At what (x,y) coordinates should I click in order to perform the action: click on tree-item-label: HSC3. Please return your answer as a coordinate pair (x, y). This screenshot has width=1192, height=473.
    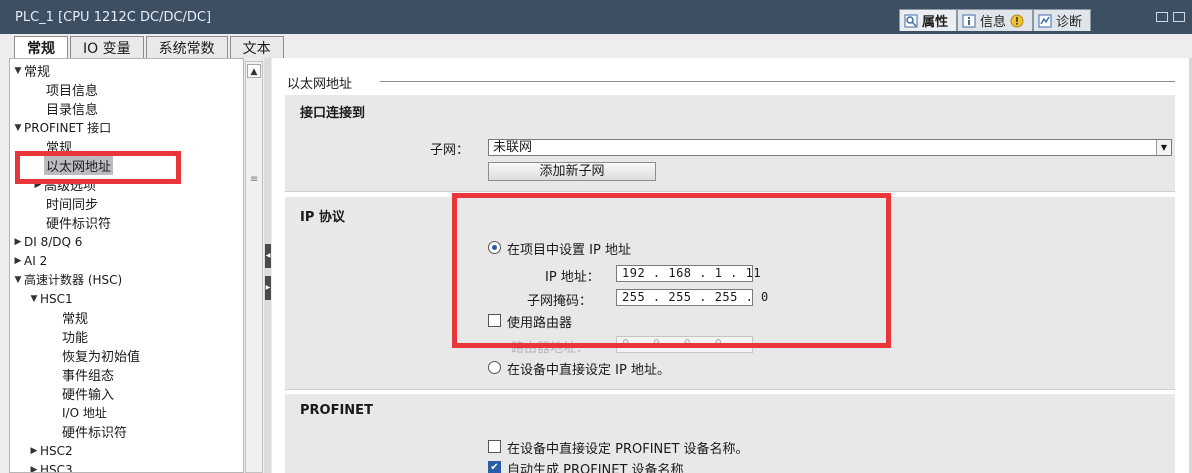
    Looking at the image, I should click on (56, 467).